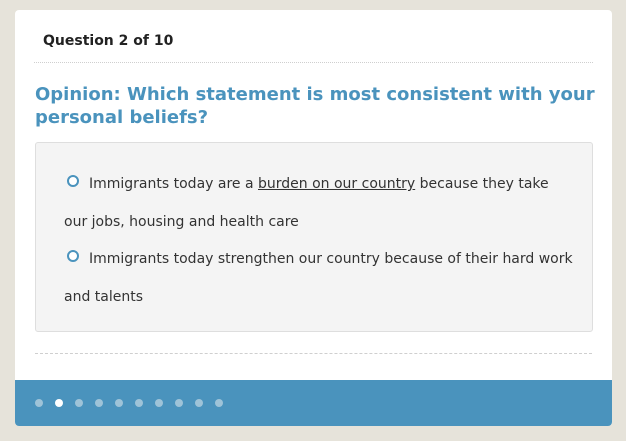 The image size is (626, 441). What do you see at coordinates (108, 41) in the screenshot?
I see `question-counter: Question 2 of 10` at bounding box center [108, 41].